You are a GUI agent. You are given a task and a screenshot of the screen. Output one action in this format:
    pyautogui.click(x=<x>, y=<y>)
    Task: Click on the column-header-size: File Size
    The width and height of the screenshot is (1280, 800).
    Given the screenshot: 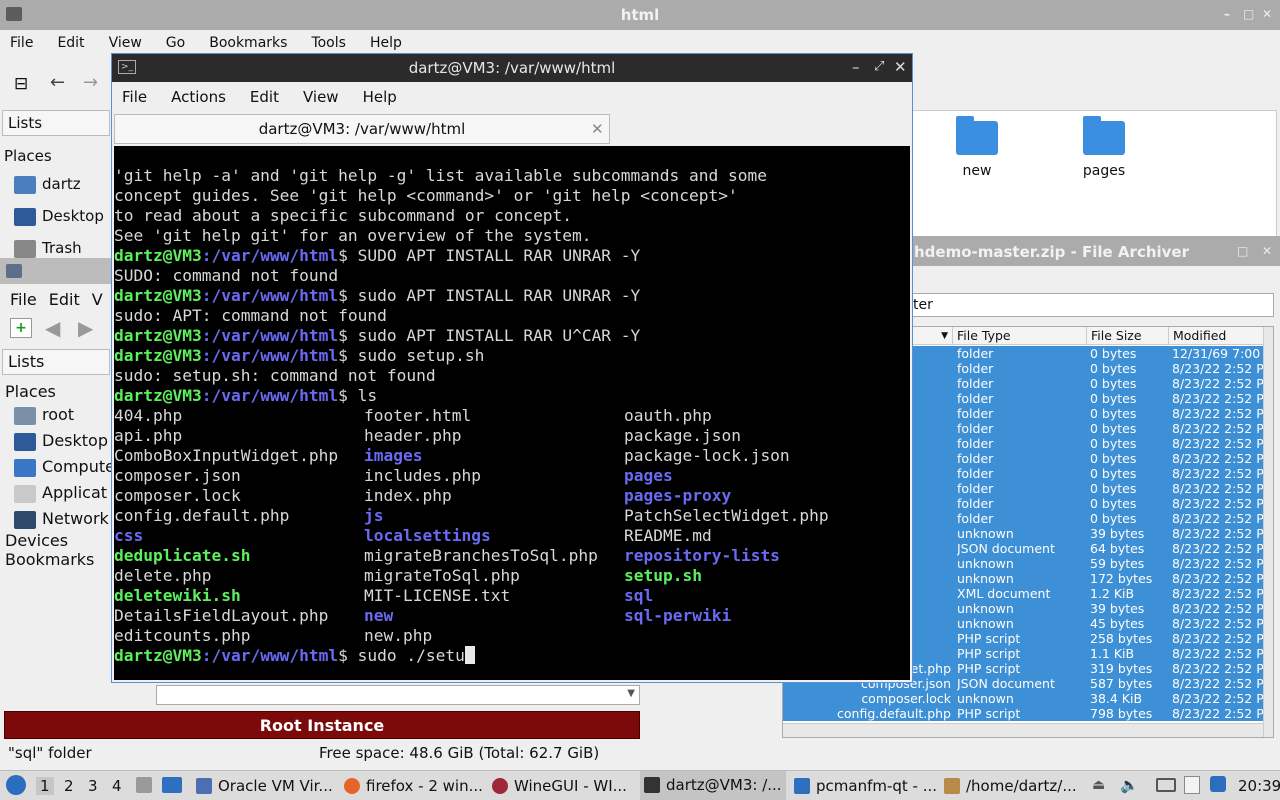 What is the action you would take?
    pyautogui.click(x=1128, y=336)
    